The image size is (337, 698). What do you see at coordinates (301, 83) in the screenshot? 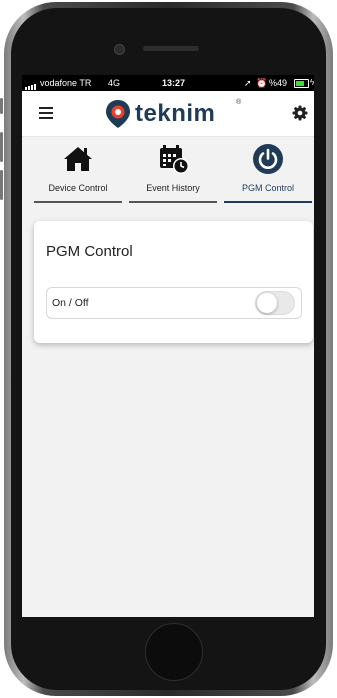
I see `battery-icon` at bounding box center [301, 83].